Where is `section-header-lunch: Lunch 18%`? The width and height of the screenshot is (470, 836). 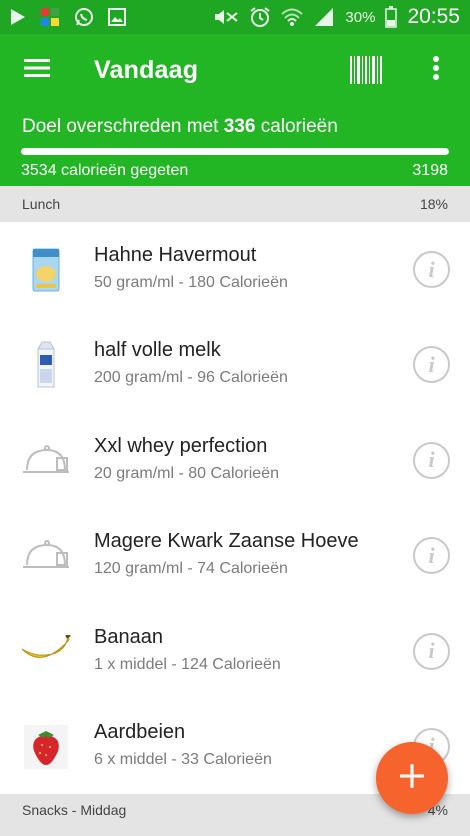 section-header-lunch: Lunch 18% is located at coordinates (235, 204).